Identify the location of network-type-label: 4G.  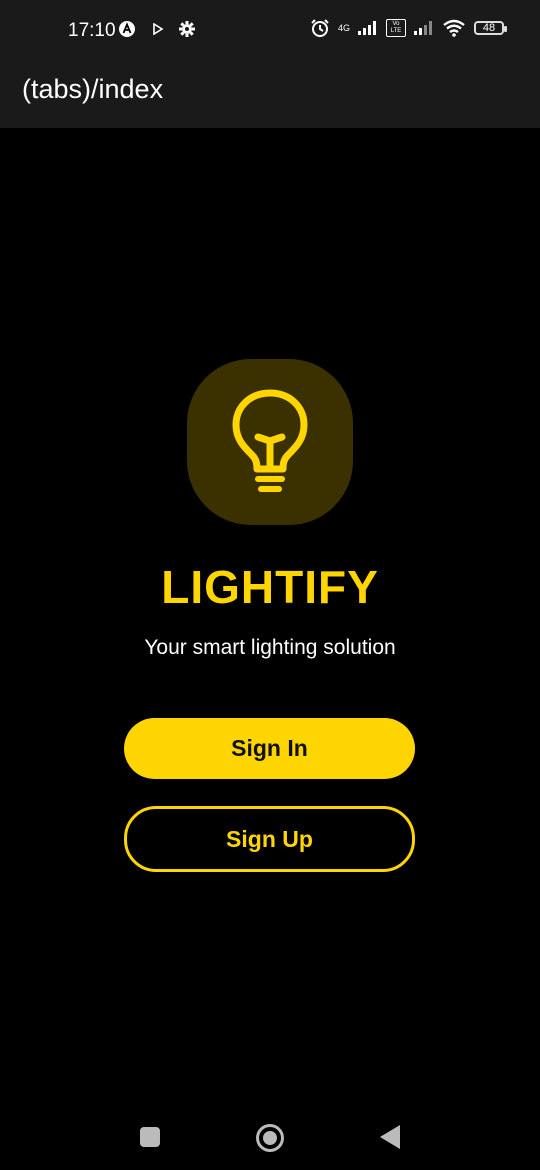
(343, 28).